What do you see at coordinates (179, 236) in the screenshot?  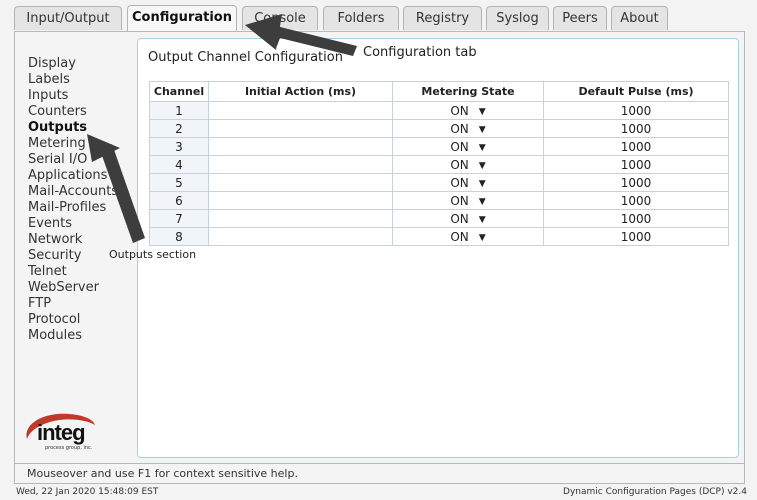 I see `channel-number: 8` at bounding box center [179, 236].